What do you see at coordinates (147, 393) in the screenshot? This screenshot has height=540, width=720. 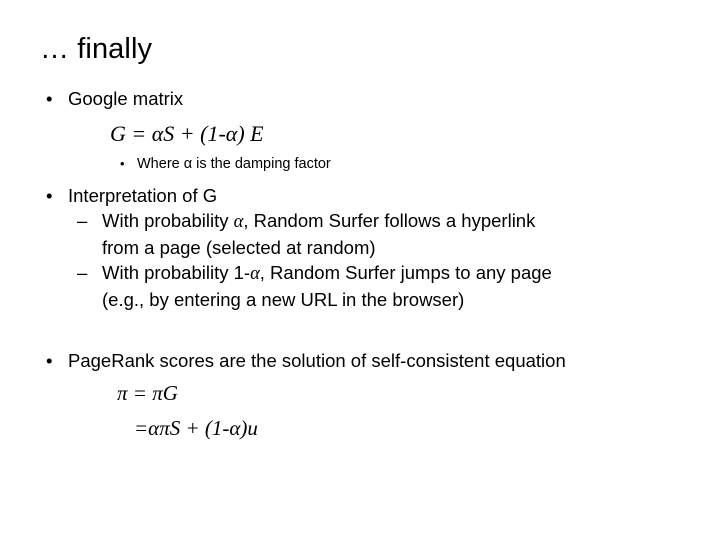 I see `equation-pagerank-1-text: π = πG` at bounding box center [147, 393].